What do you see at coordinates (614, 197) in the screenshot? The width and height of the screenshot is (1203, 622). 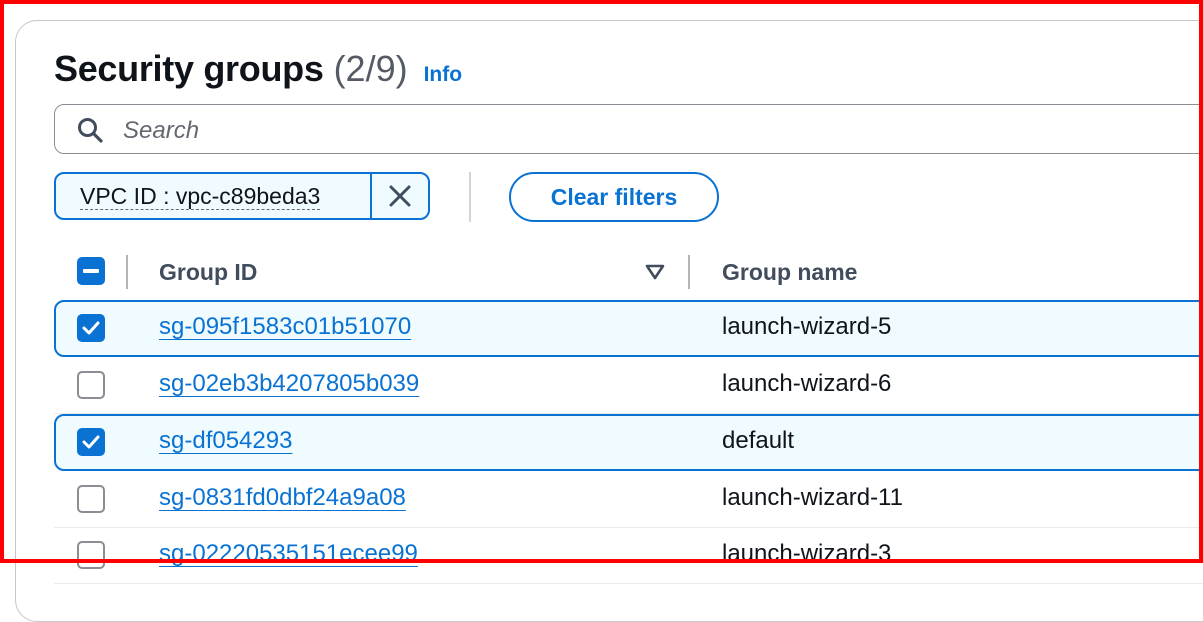 I see `clear-filters-button: Clear filters` at bounding box center [614, 197].